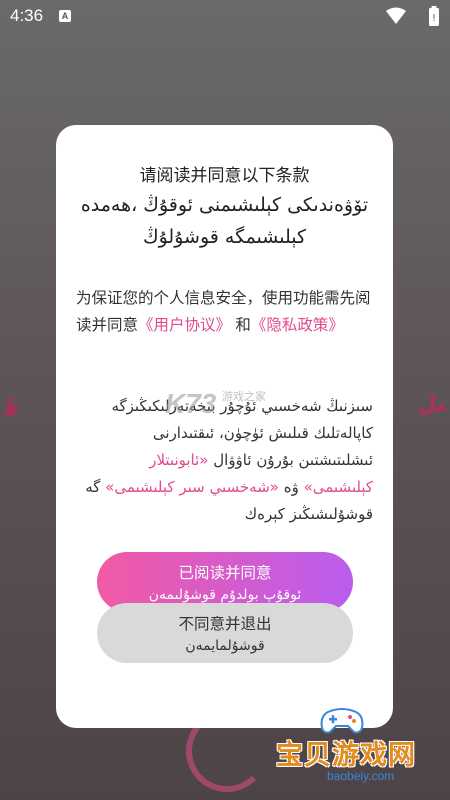  Describe the element at coordinates (225, 573) in the screenshot. I see `agree-button-label-cn: 已阅读并同意` at that location.